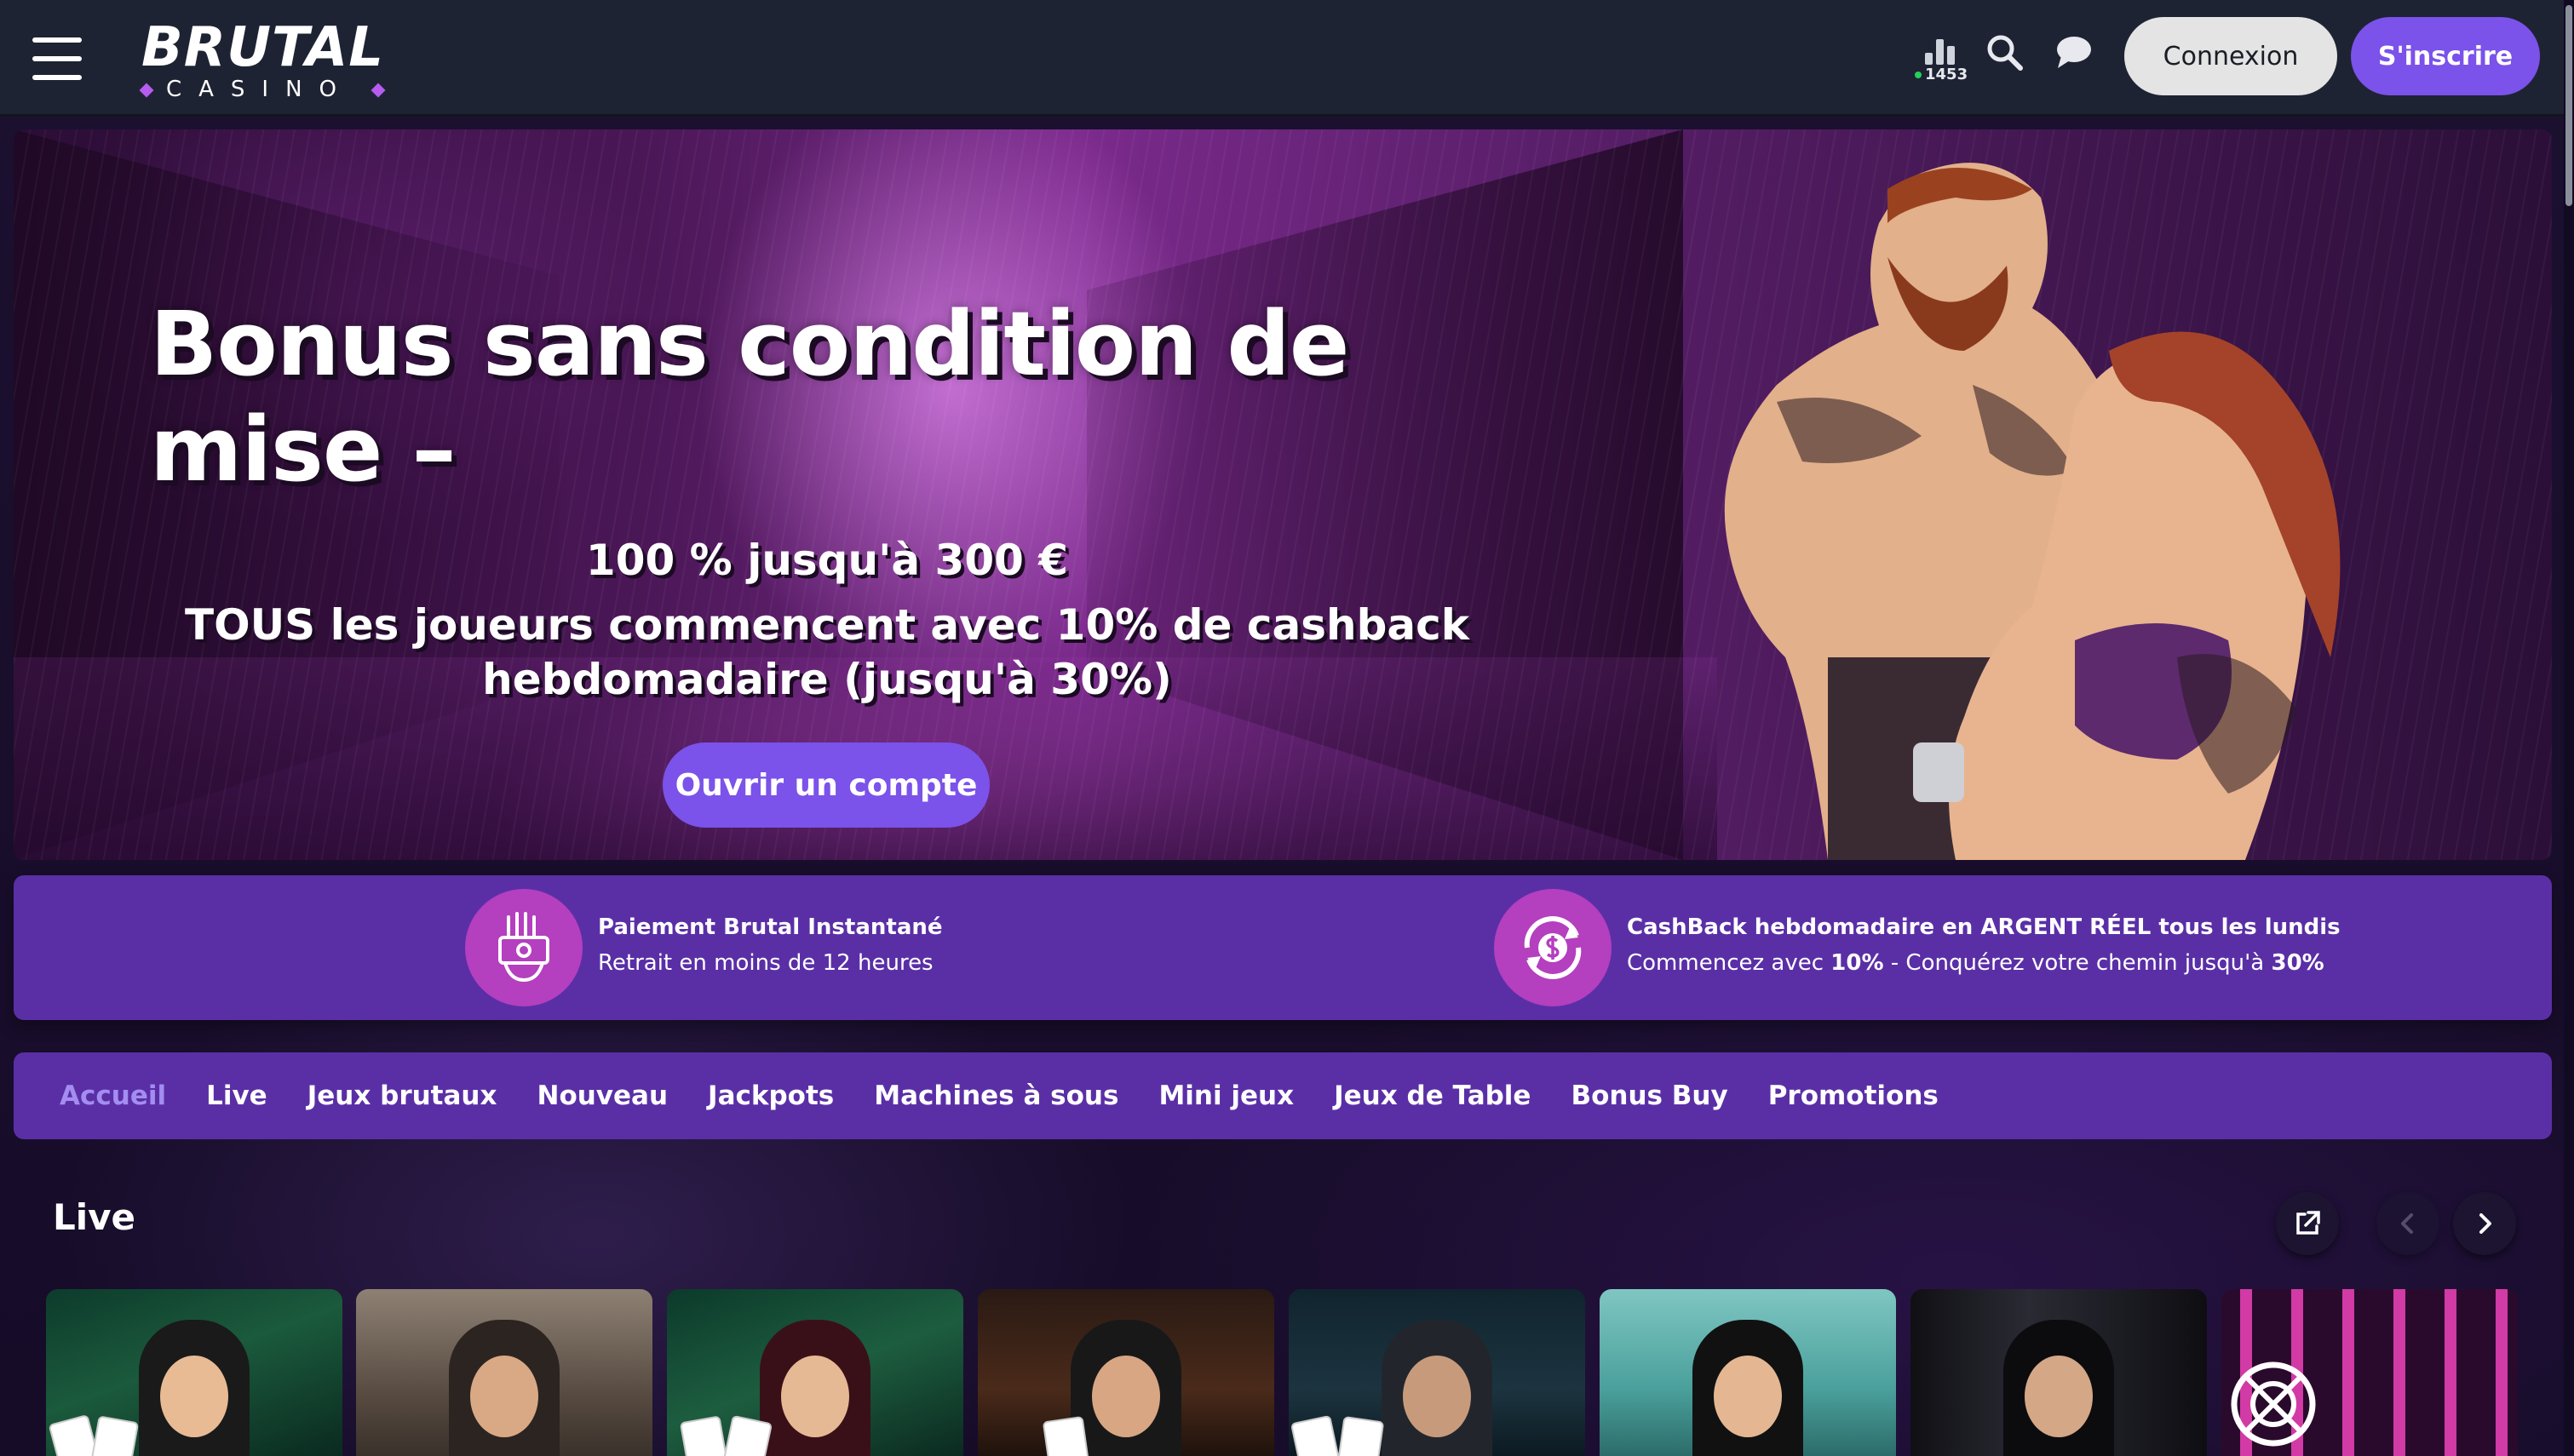 The width and height of the screenshot is (2574, 1456). I want to click on feature-title-payment: Paiement Brutal Instantané, so click(770, 927).